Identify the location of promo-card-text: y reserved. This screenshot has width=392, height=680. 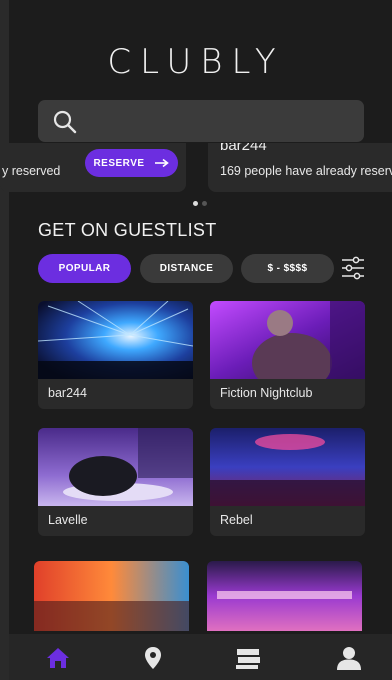
(31, 171).